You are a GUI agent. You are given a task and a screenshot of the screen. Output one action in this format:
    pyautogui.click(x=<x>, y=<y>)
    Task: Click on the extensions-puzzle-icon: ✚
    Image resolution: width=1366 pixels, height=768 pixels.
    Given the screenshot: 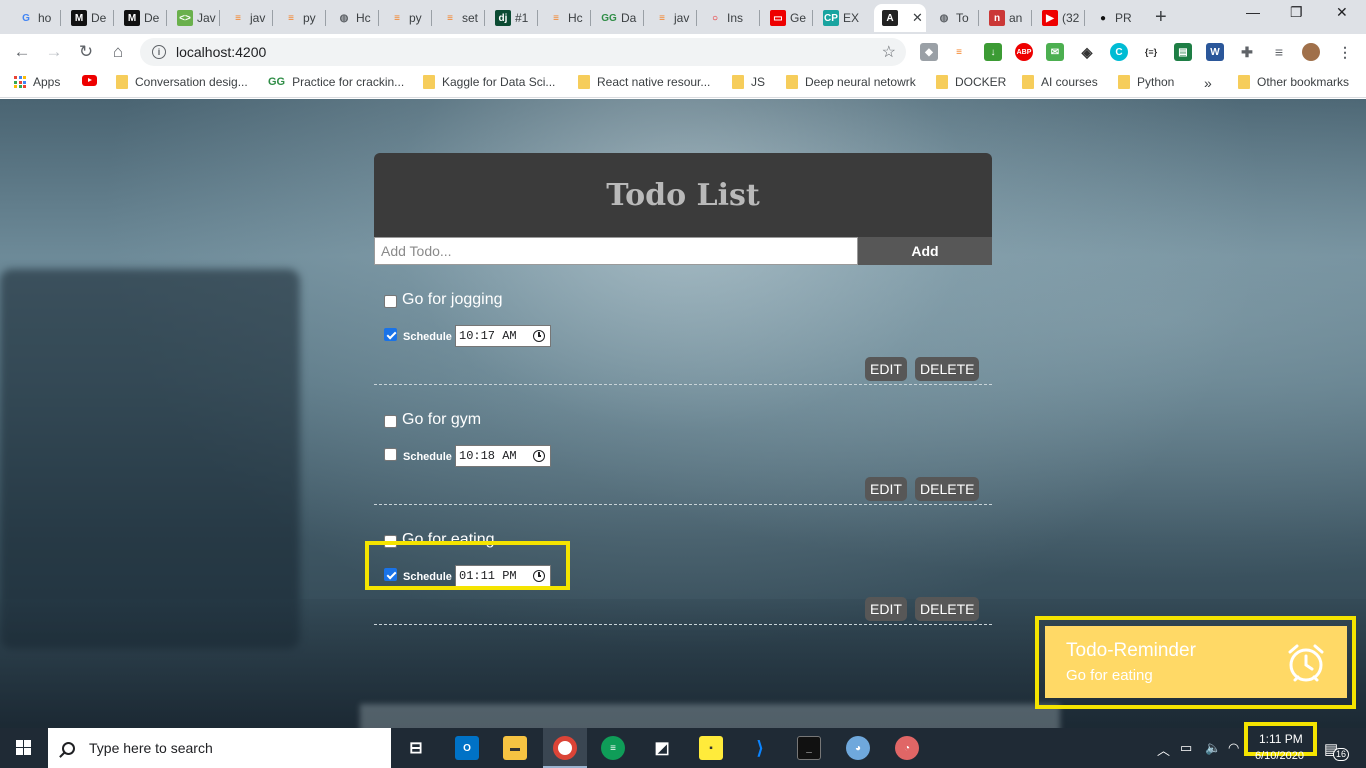 What is the action you would take?
    pyautogui.click(x=1247, y=52)
    